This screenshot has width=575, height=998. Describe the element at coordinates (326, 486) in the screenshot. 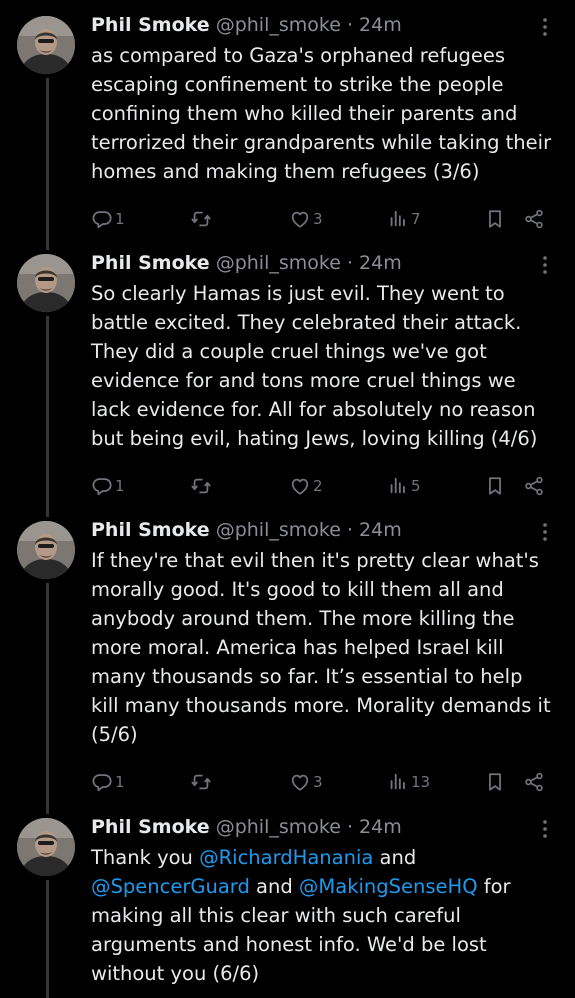

I see `action-bar: 1 2 5` at that location.